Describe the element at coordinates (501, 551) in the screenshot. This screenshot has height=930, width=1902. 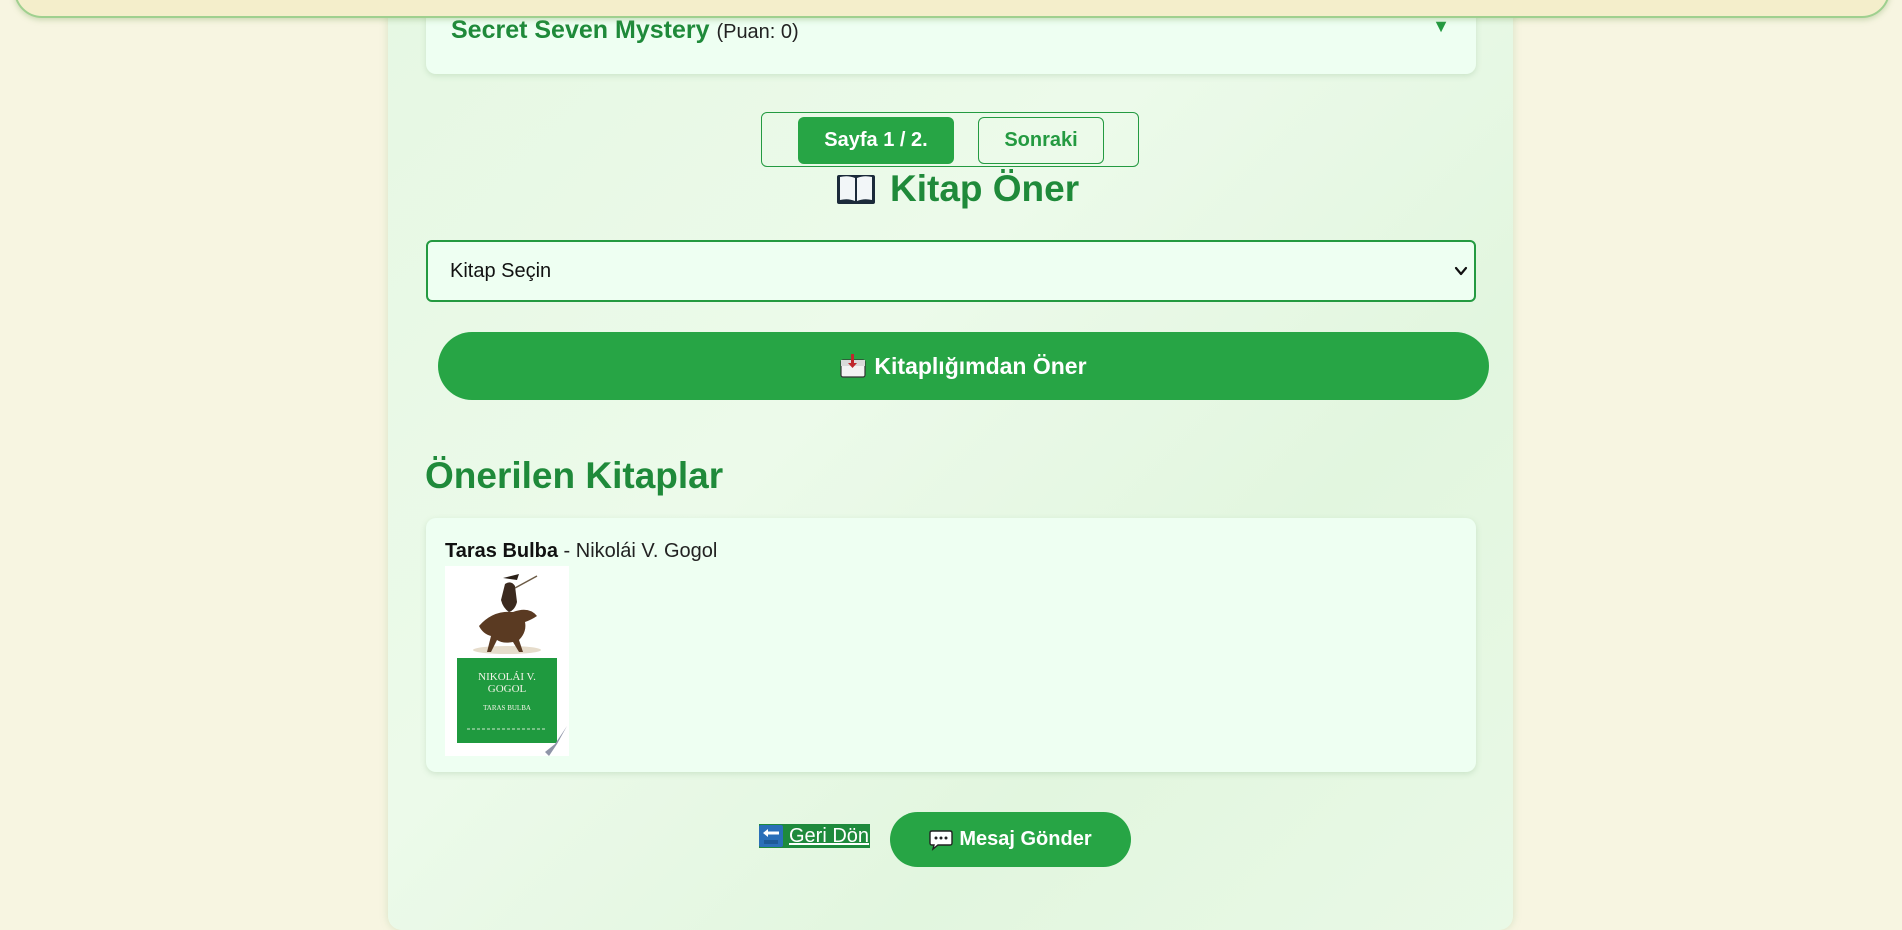
I see `recommended-book-title: Taras Bulba` at that location.